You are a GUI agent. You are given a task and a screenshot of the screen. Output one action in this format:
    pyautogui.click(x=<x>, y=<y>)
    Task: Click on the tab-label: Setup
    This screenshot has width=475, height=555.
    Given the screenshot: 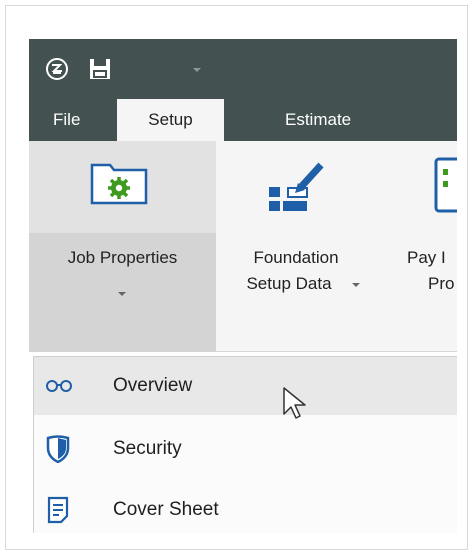 What is the action you would take?
    pyautogui.click(x=170, y=119)
    